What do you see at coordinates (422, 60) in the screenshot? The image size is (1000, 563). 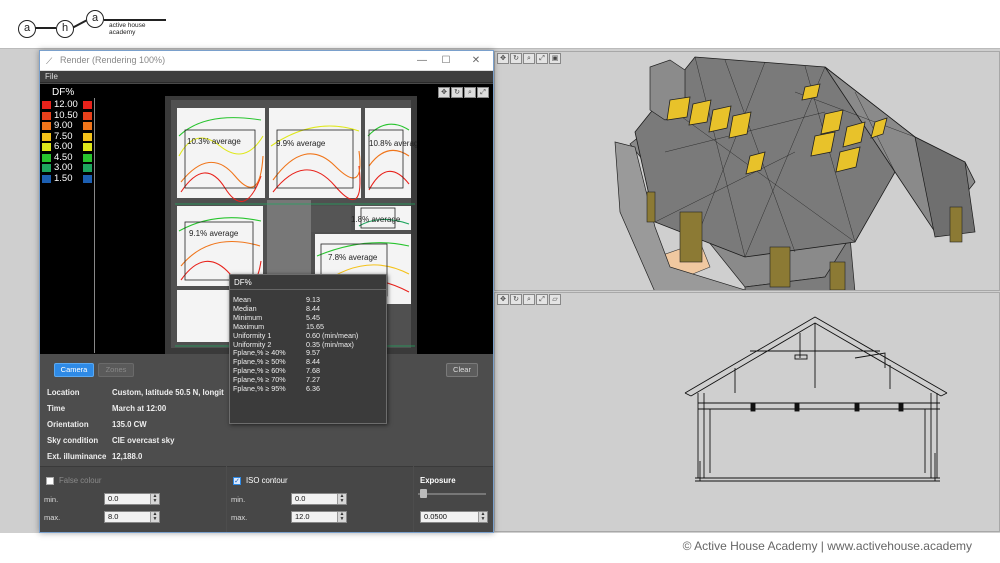 I see `minimize-icon: —` at bounding box center [422, 60].